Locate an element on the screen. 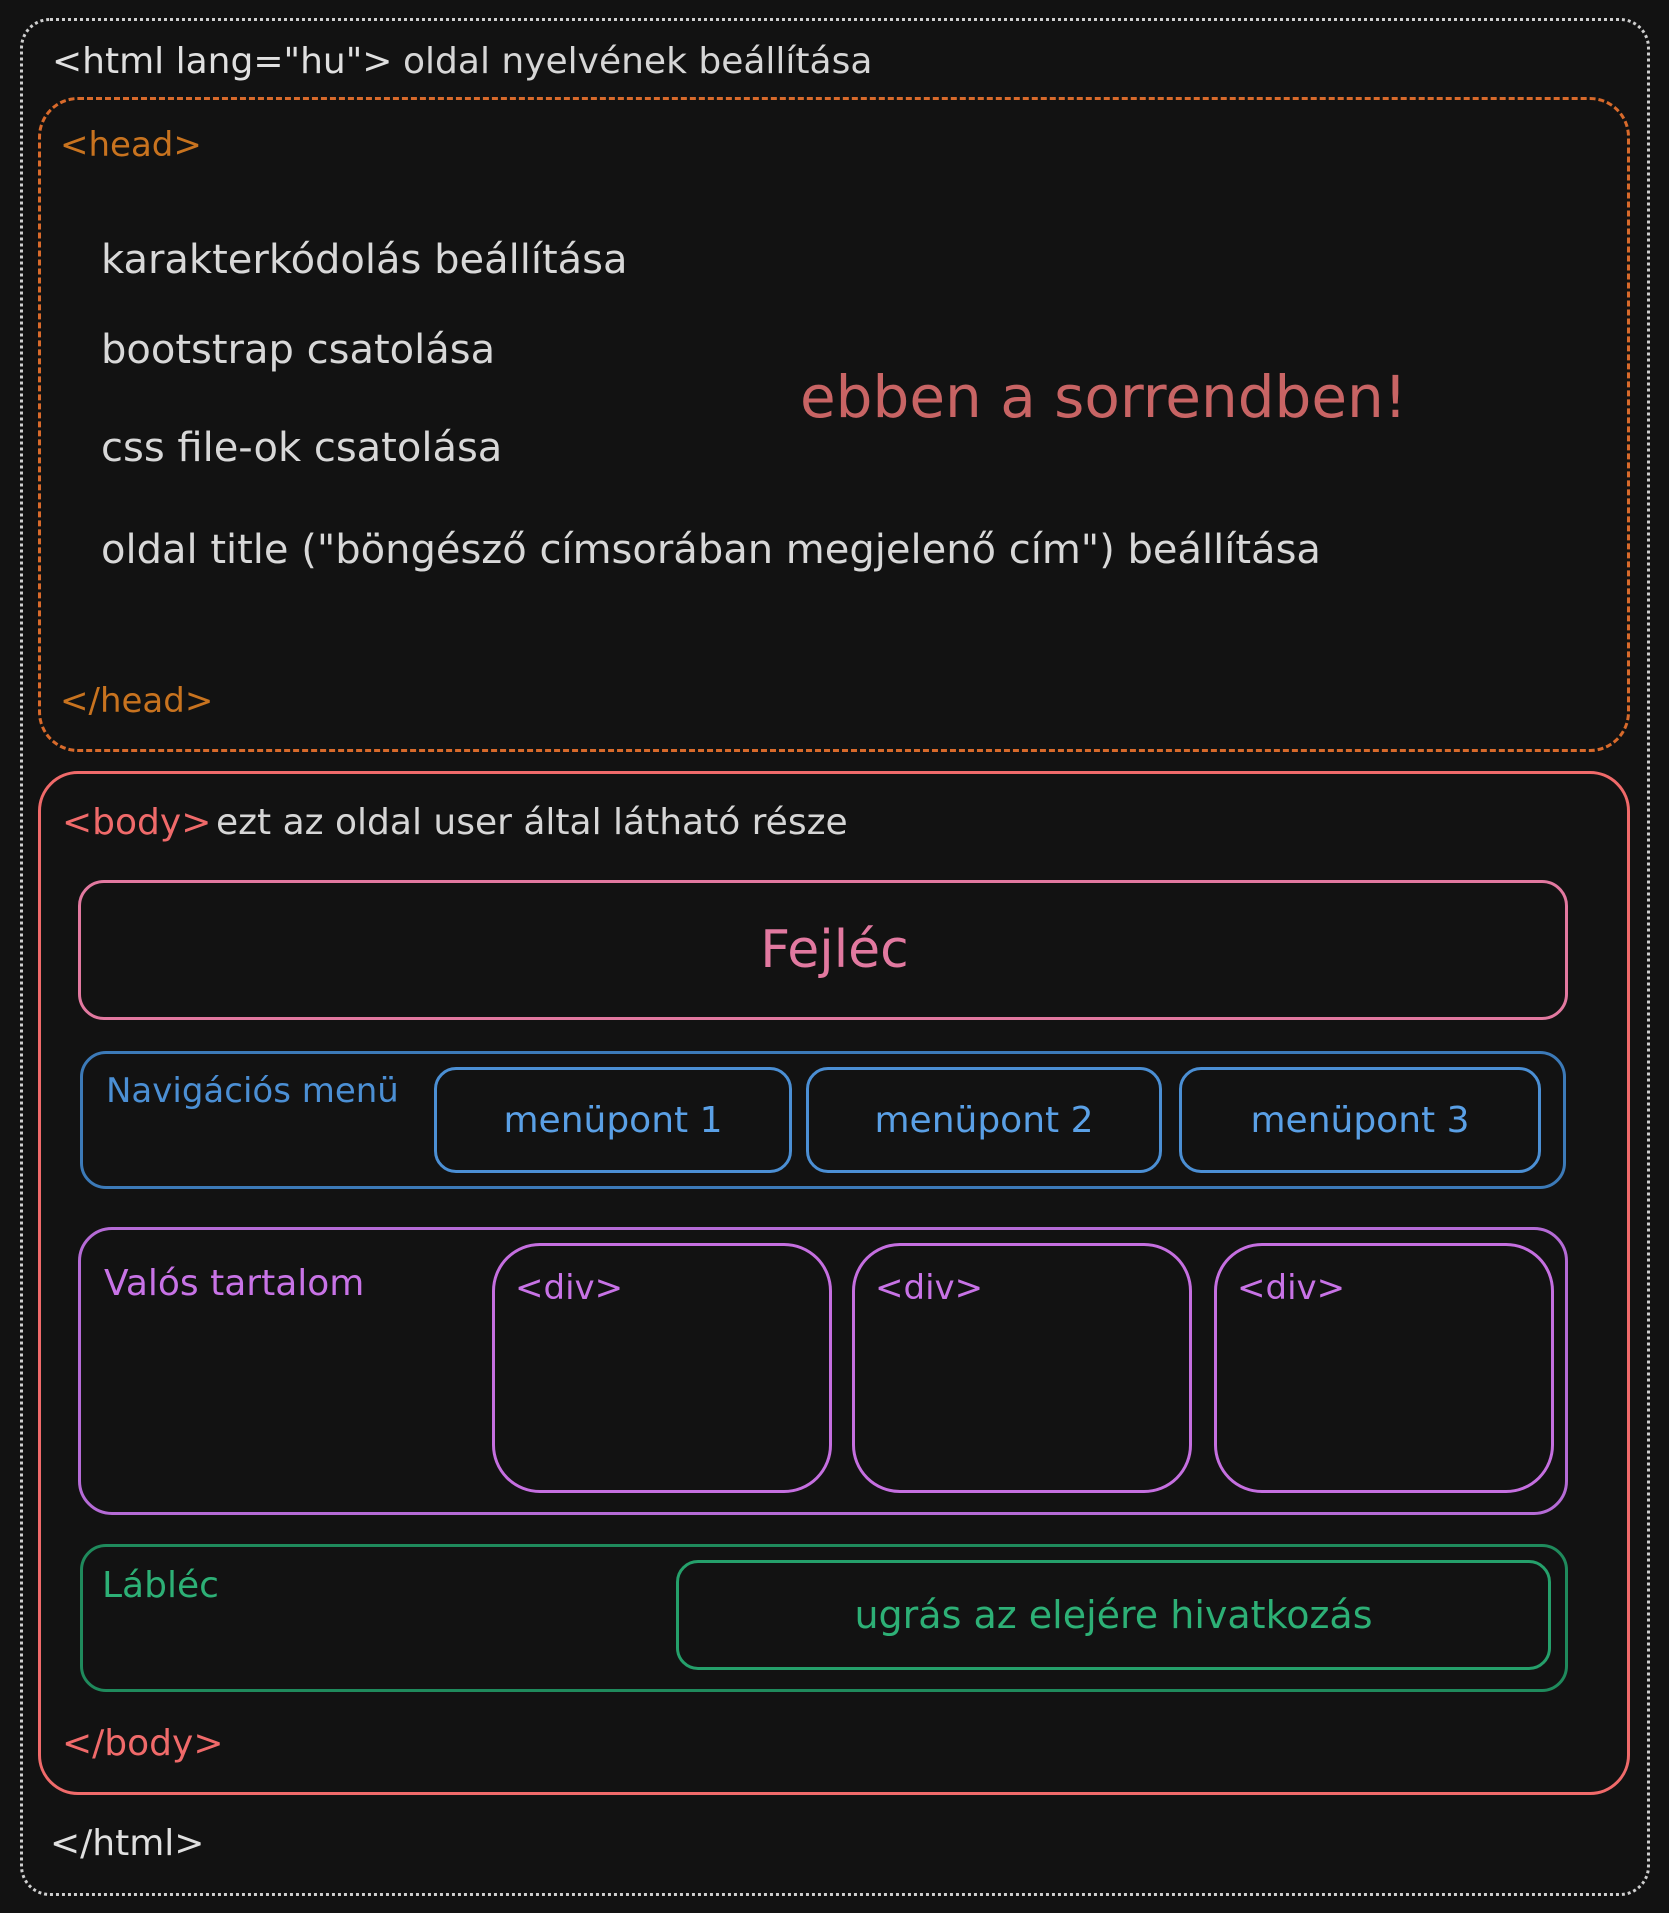 This screenshot has width=1669, height=1913. footer-label: Lábléc is located at coordinates (160, 1585).